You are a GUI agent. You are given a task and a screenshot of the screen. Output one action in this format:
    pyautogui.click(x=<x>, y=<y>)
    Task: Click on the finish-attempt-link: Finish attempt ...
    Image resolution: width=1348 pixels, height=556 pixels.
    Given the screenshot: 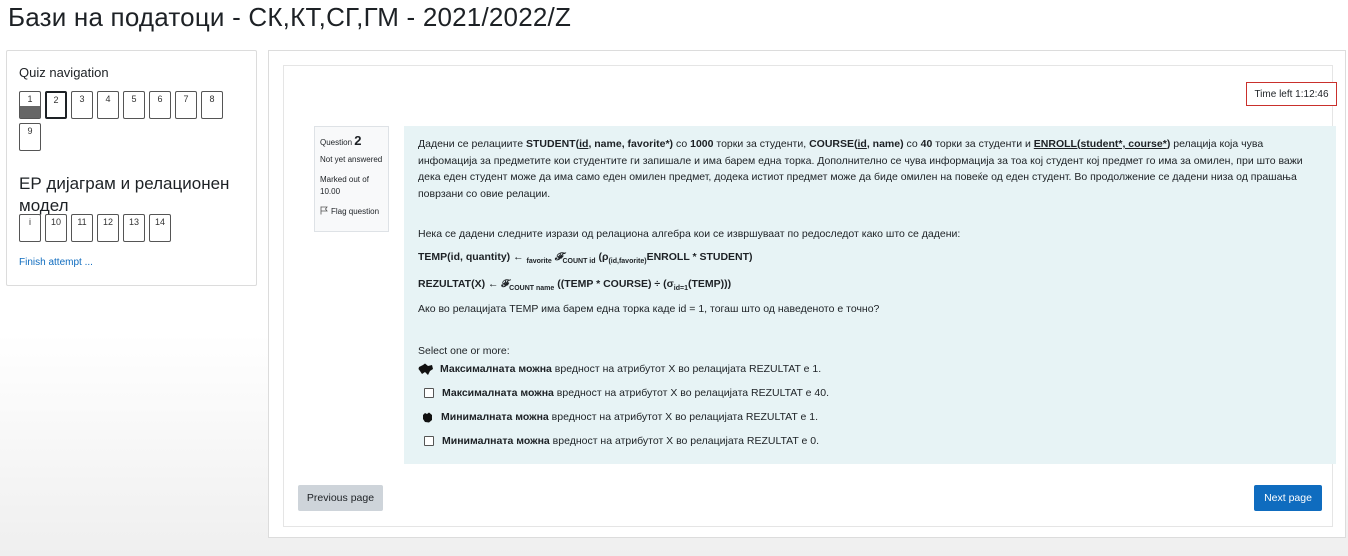 What is the action you would take?
    pyautogui.click(x=56, y=262)
    